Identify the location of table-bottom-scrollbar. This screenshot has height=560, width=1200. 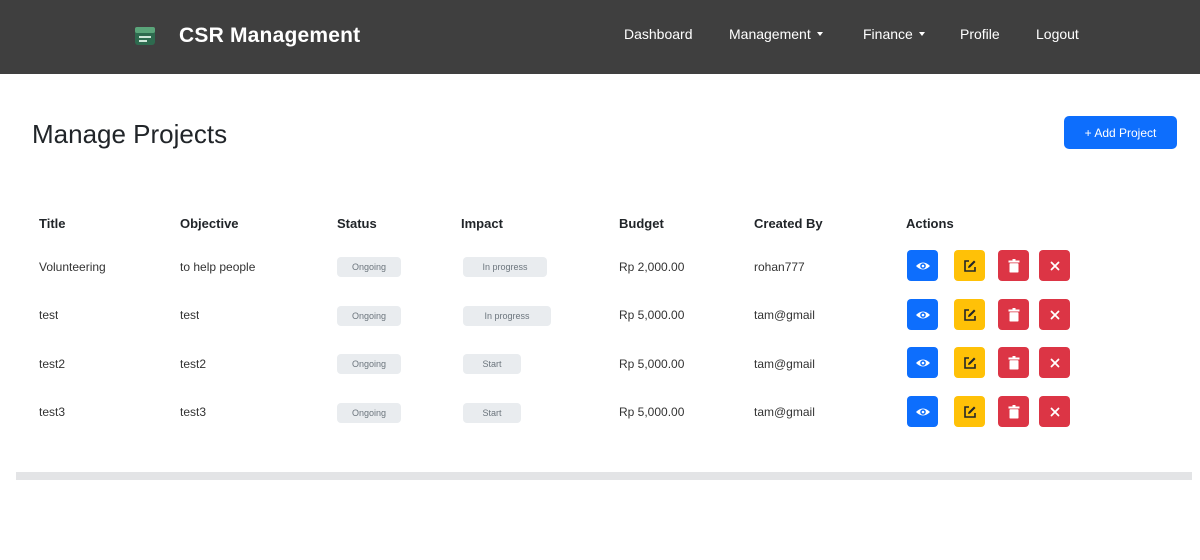
(604, 476).